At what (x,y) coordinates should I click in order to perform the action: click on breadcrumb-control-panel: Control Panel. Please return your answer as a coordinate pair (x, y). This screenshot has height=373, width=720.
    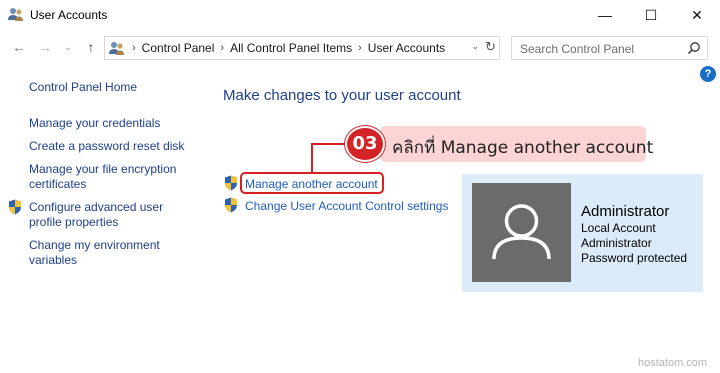
    Looking at the image, I should click on (178, 48).